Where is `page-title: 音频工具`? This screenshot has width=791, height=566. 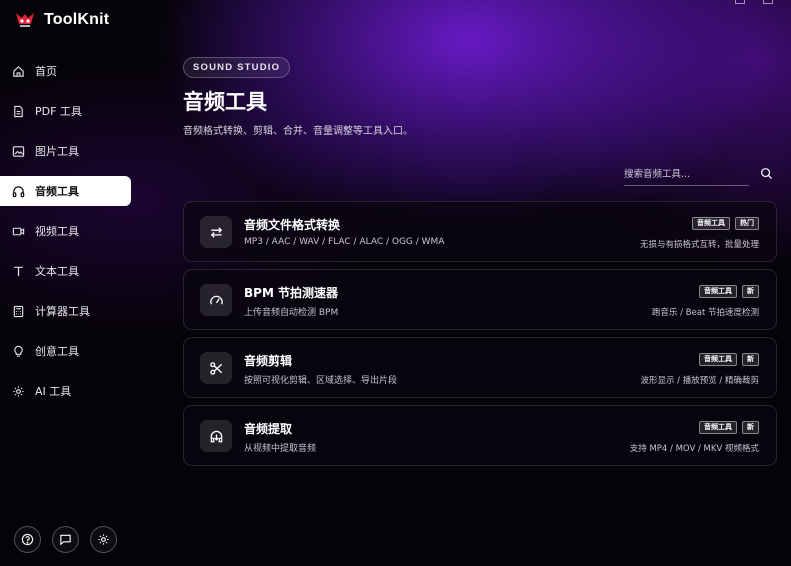
page-title: 音频工具 is located at coordinates (225, 102).